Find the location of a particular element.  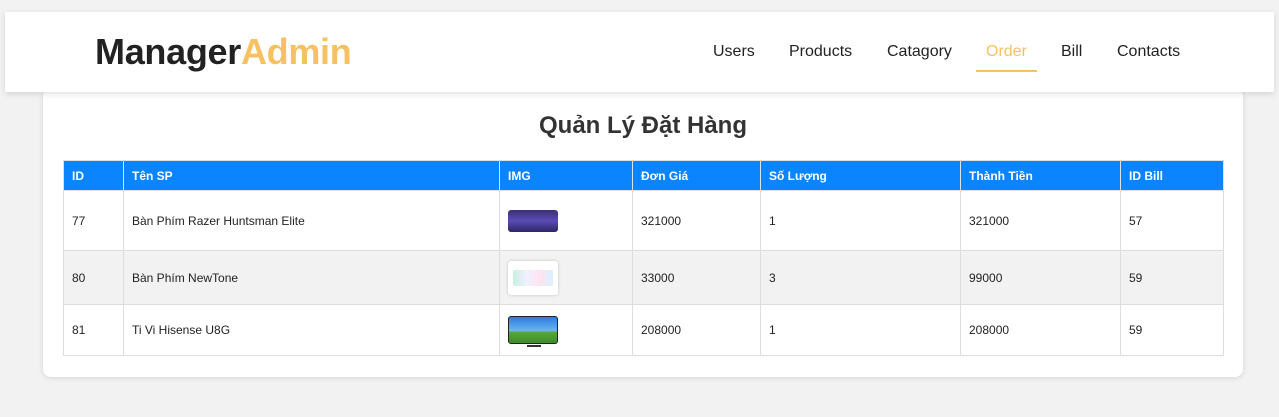

cell-total: 321000 is located at coordinates (1040, 220).